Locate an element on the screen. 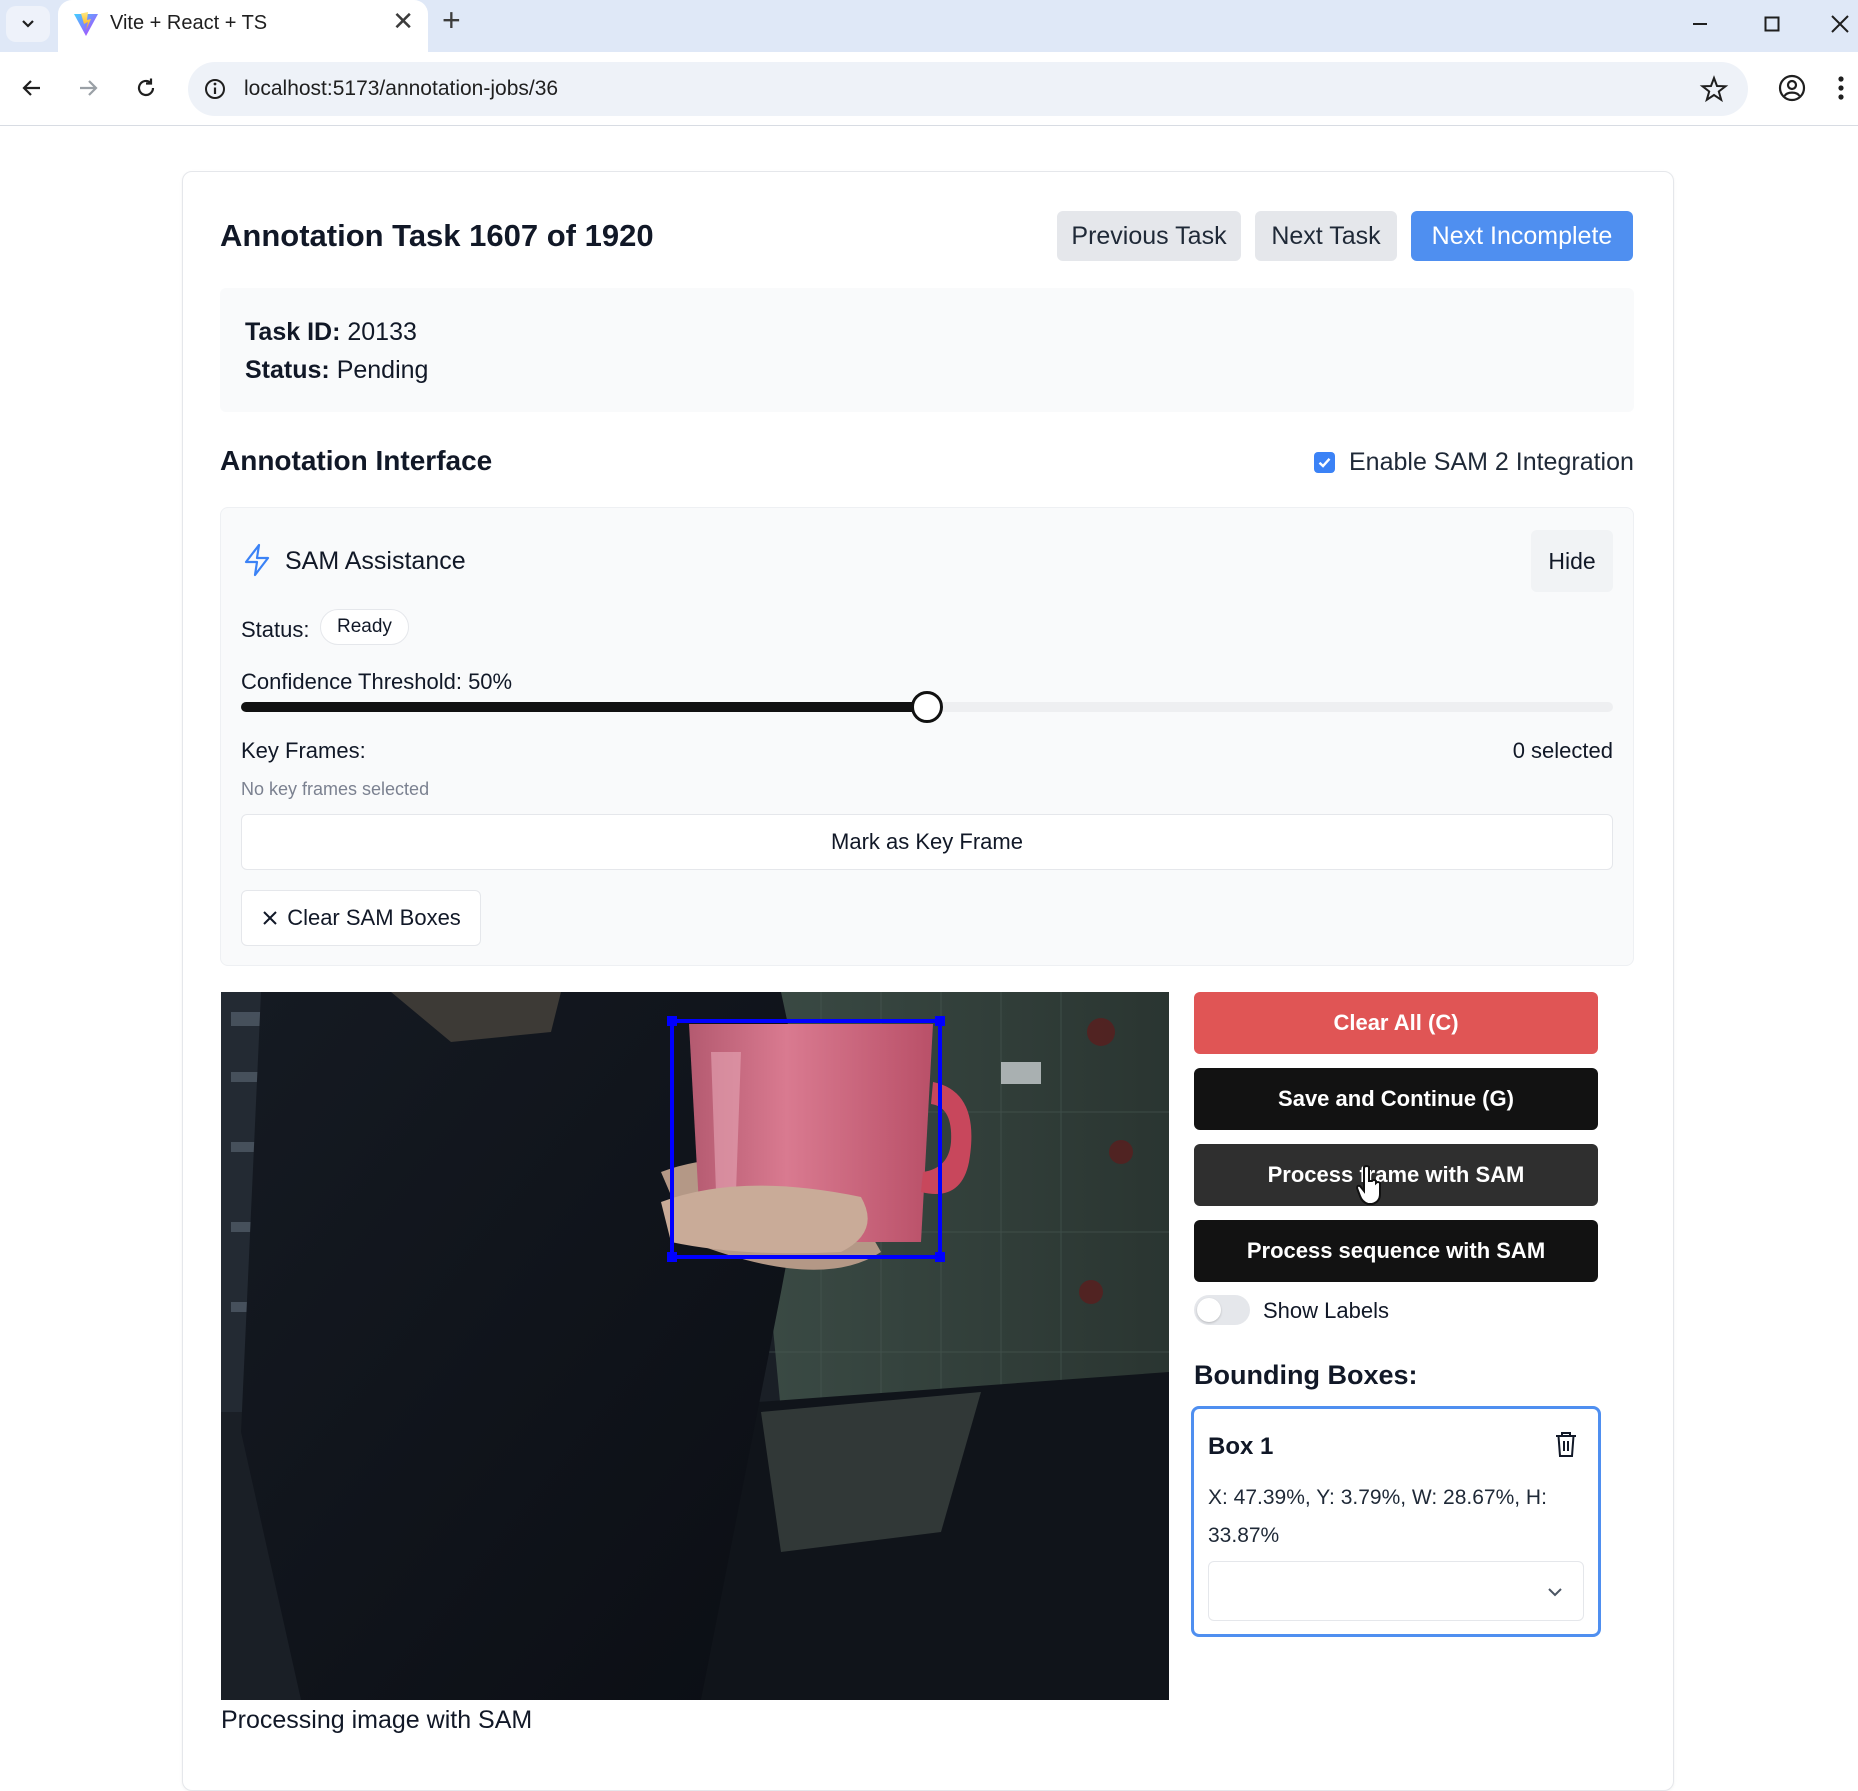 This screenshot has height=1791, width=1858. tab-search-button is located at coordinates (28, 24).